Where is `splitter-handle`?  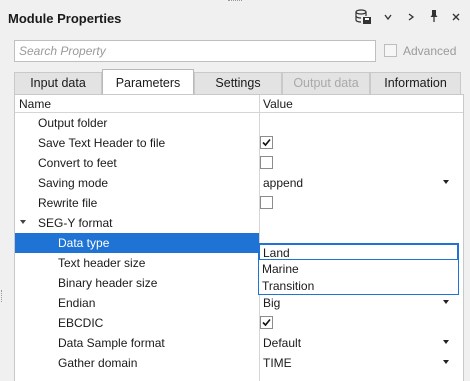
splitter-handle is located at coordinates (2, 296).